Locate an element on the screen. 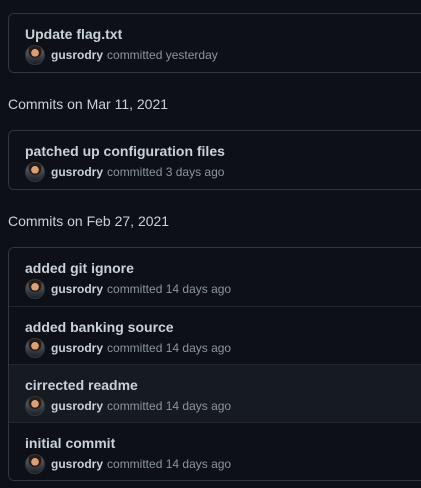 This screenshot has height=488, width=421. commit-title-link: added banking source is located at coordinates (99, 327).